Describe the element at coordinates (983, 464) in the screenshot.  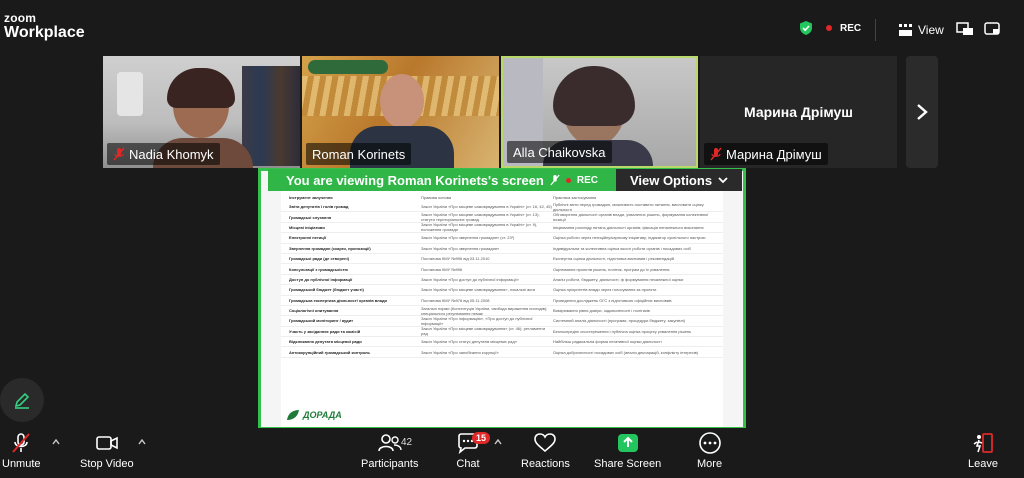
I see `leave-label: Leave` at that location.